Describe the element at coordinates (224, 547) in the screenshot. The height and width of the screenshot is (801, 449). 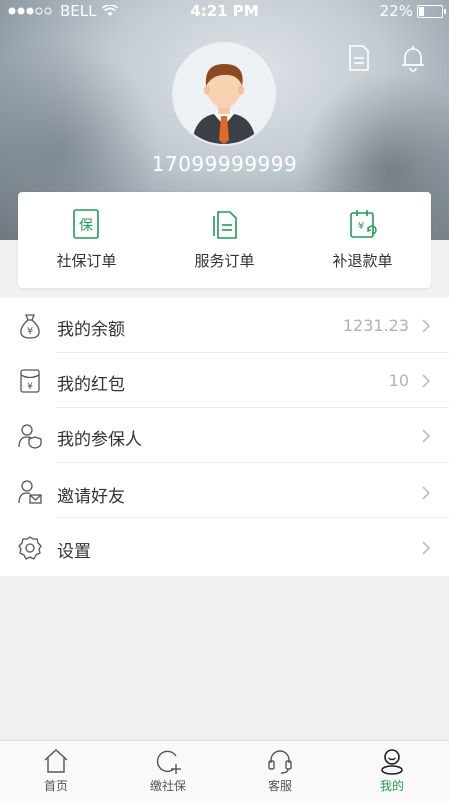
I see `menu-item-settings: 设置` at that location.